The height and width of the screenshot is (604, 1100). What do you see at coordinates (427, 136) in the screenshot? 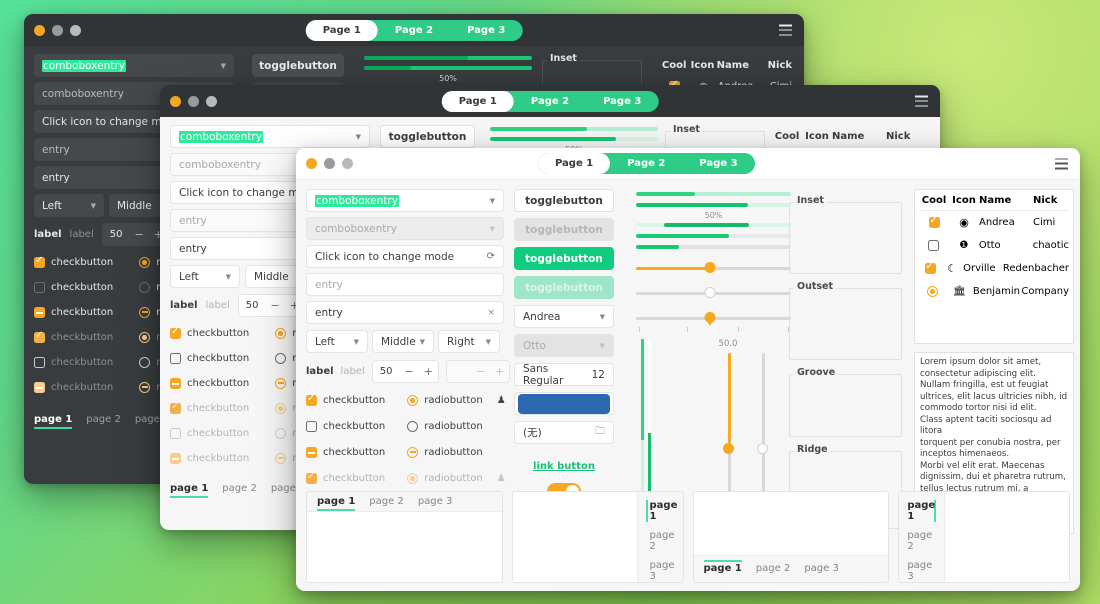
I see `togglebutton-normal-middle: togglebutton` at bounding box center [427, 136].